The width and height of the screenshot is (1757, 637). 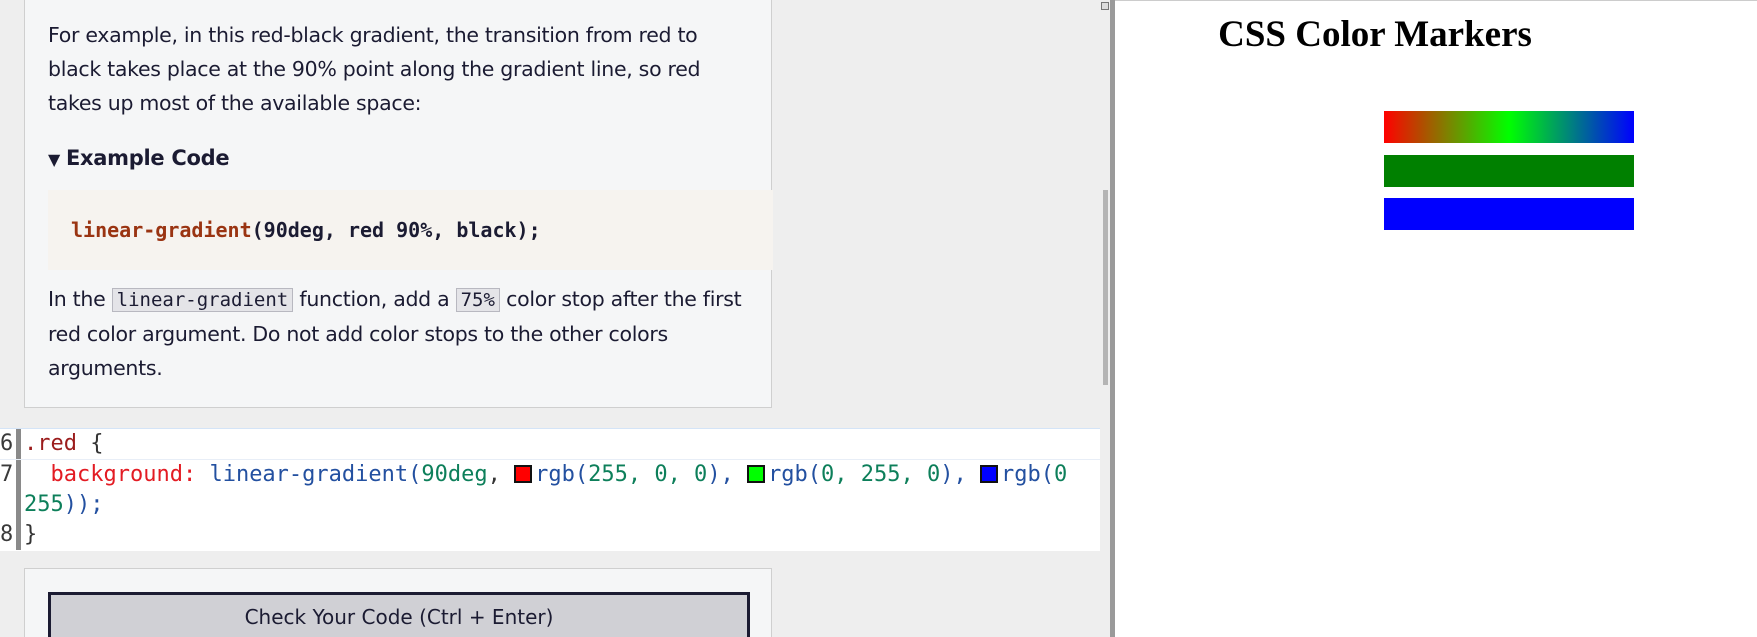 I want to click on rgb-values: 255, 0, 0, so click(x=648, y=474).